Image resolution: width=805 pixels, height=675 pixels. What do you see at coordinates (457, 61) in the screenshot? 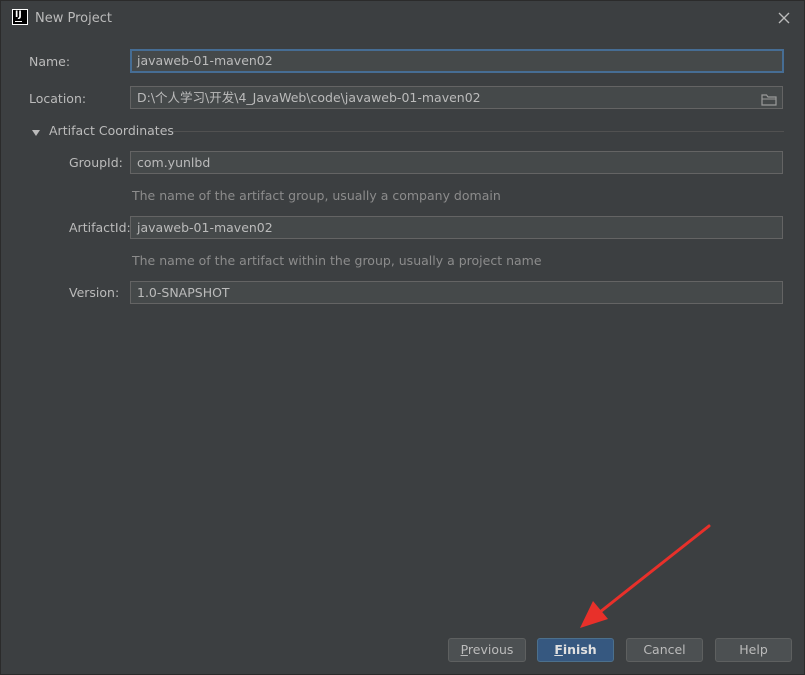
I see `name-input: javaweb-01-maven02` at bounding box center [457, 61].